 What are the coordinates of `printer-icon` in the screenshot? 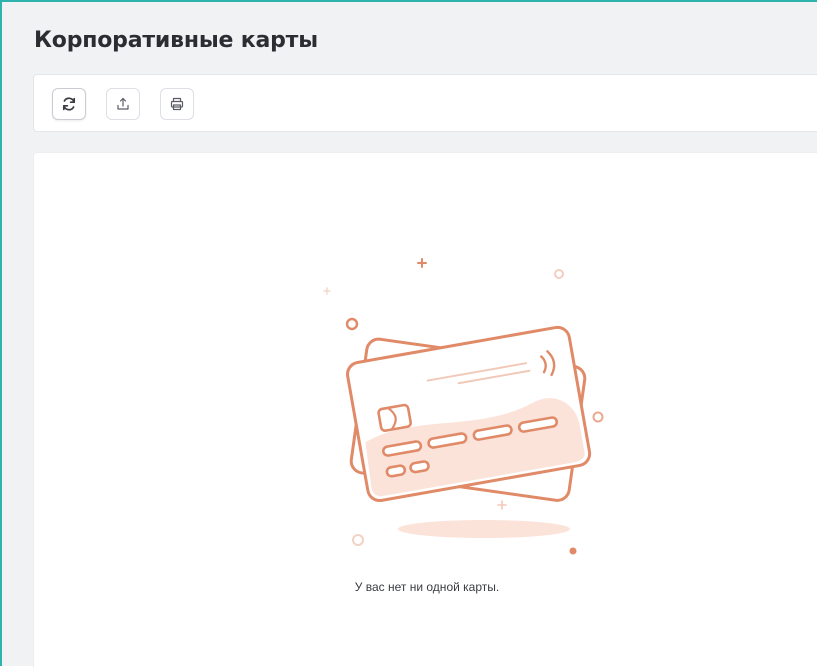 It's located at (177, 104).